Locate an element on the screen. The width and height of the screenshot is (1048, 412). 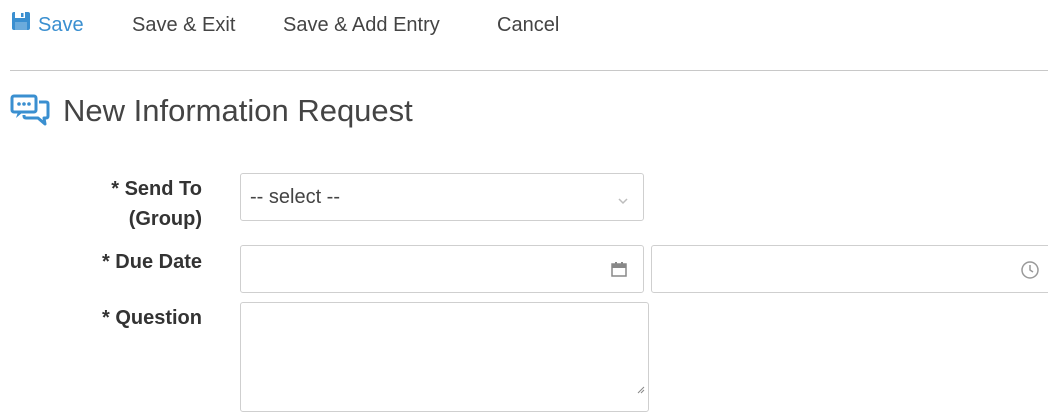
send-to-select: -- select -- is located at coordinates (442, 197).